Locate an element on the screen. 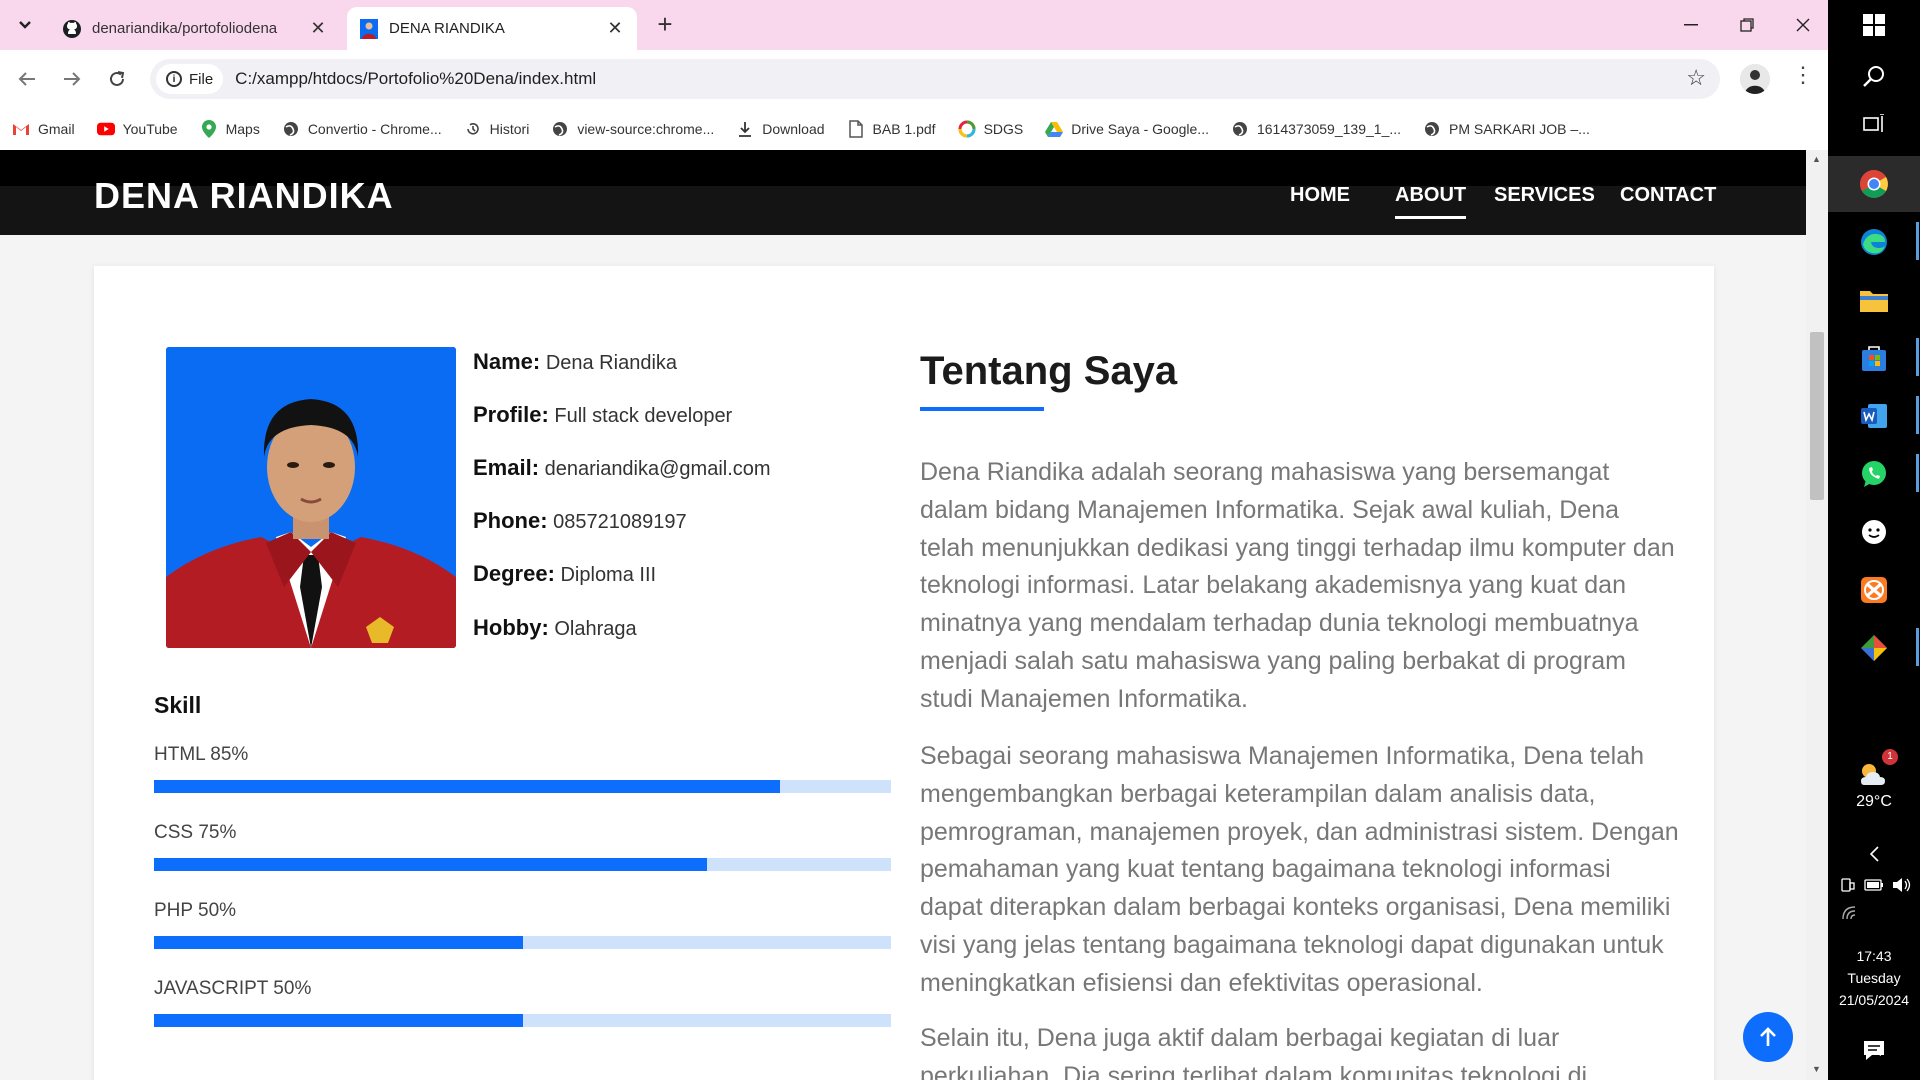 Image resolution: width=1920 pixels, height=1080 pixels. bookmark-youtube: YouTube is located at coordinates (137, 129).